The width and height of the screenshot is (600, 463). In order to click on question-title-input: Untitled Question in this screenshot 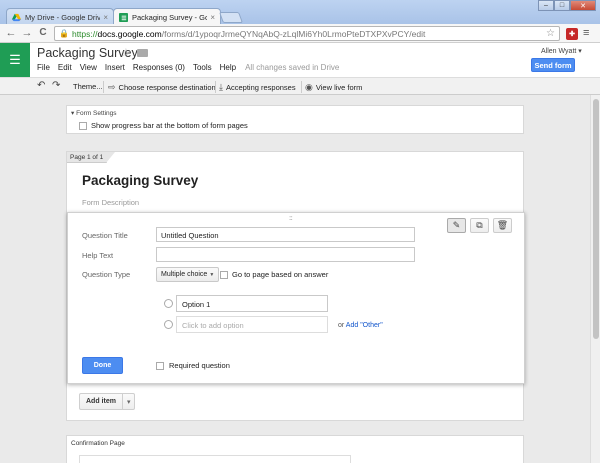, I will do `click(285, 234)`.